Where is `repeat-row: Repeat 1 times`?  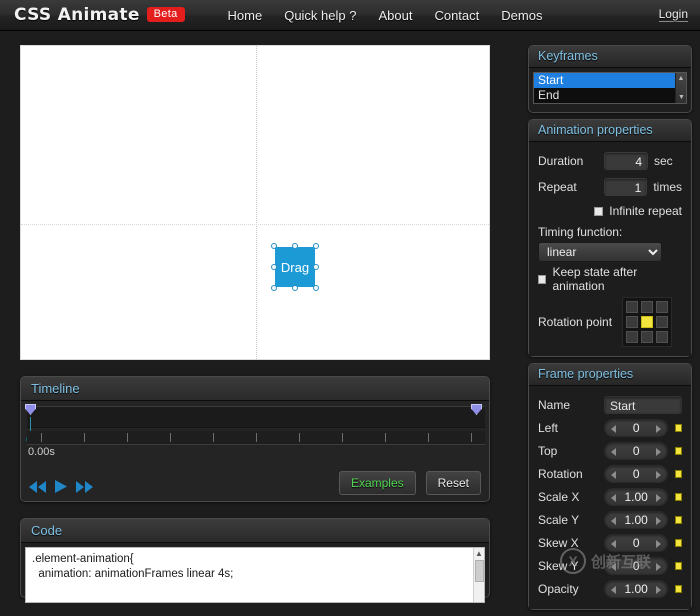 repeat-row: Repeat 1 times is located at coordinates (610, 186).